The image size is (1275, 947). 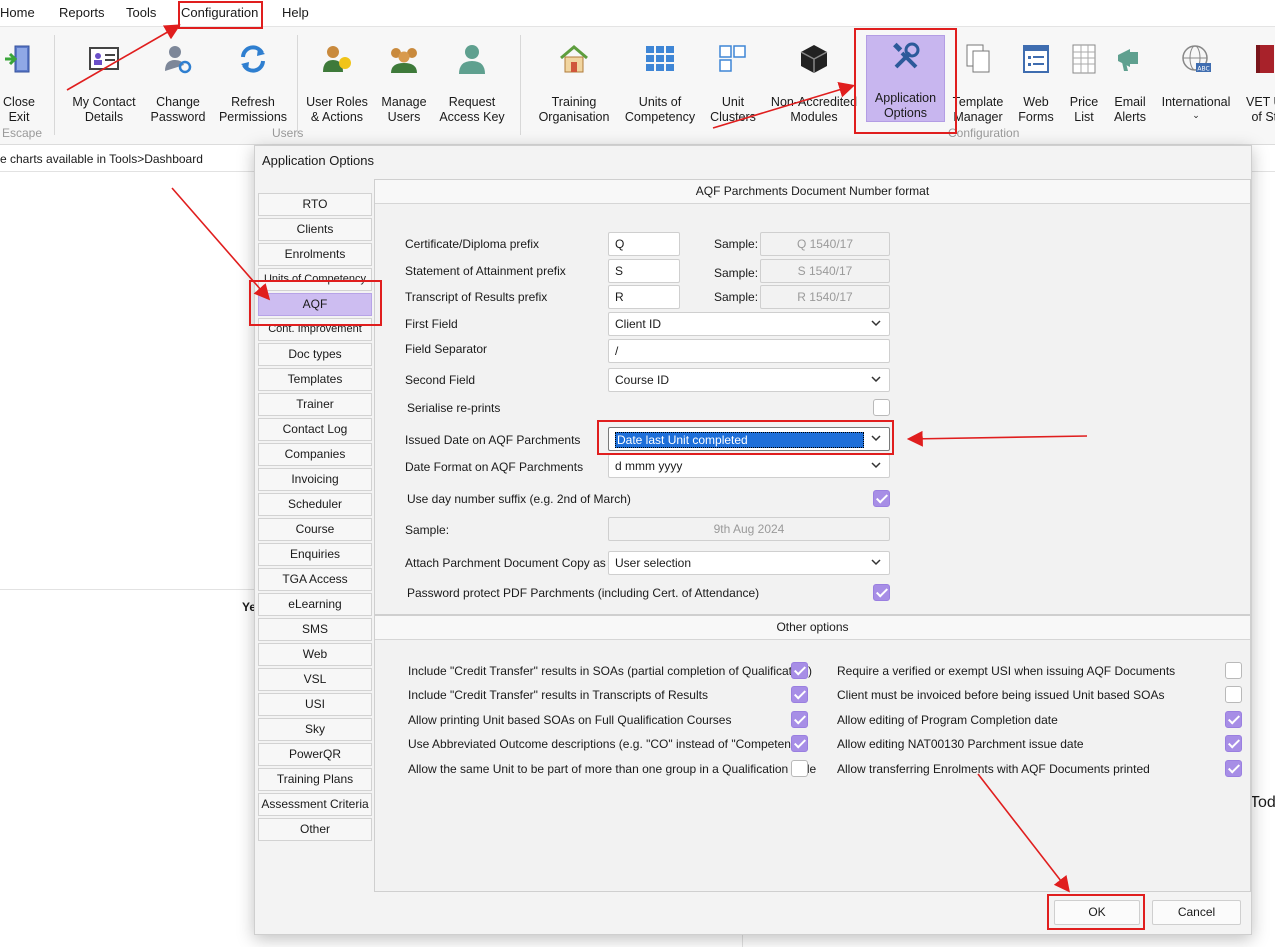 What do you see at coordinates (1196, 912) in the screenshot?
I see `cancel-button: Cancel` at bounding box center [1196, 912].